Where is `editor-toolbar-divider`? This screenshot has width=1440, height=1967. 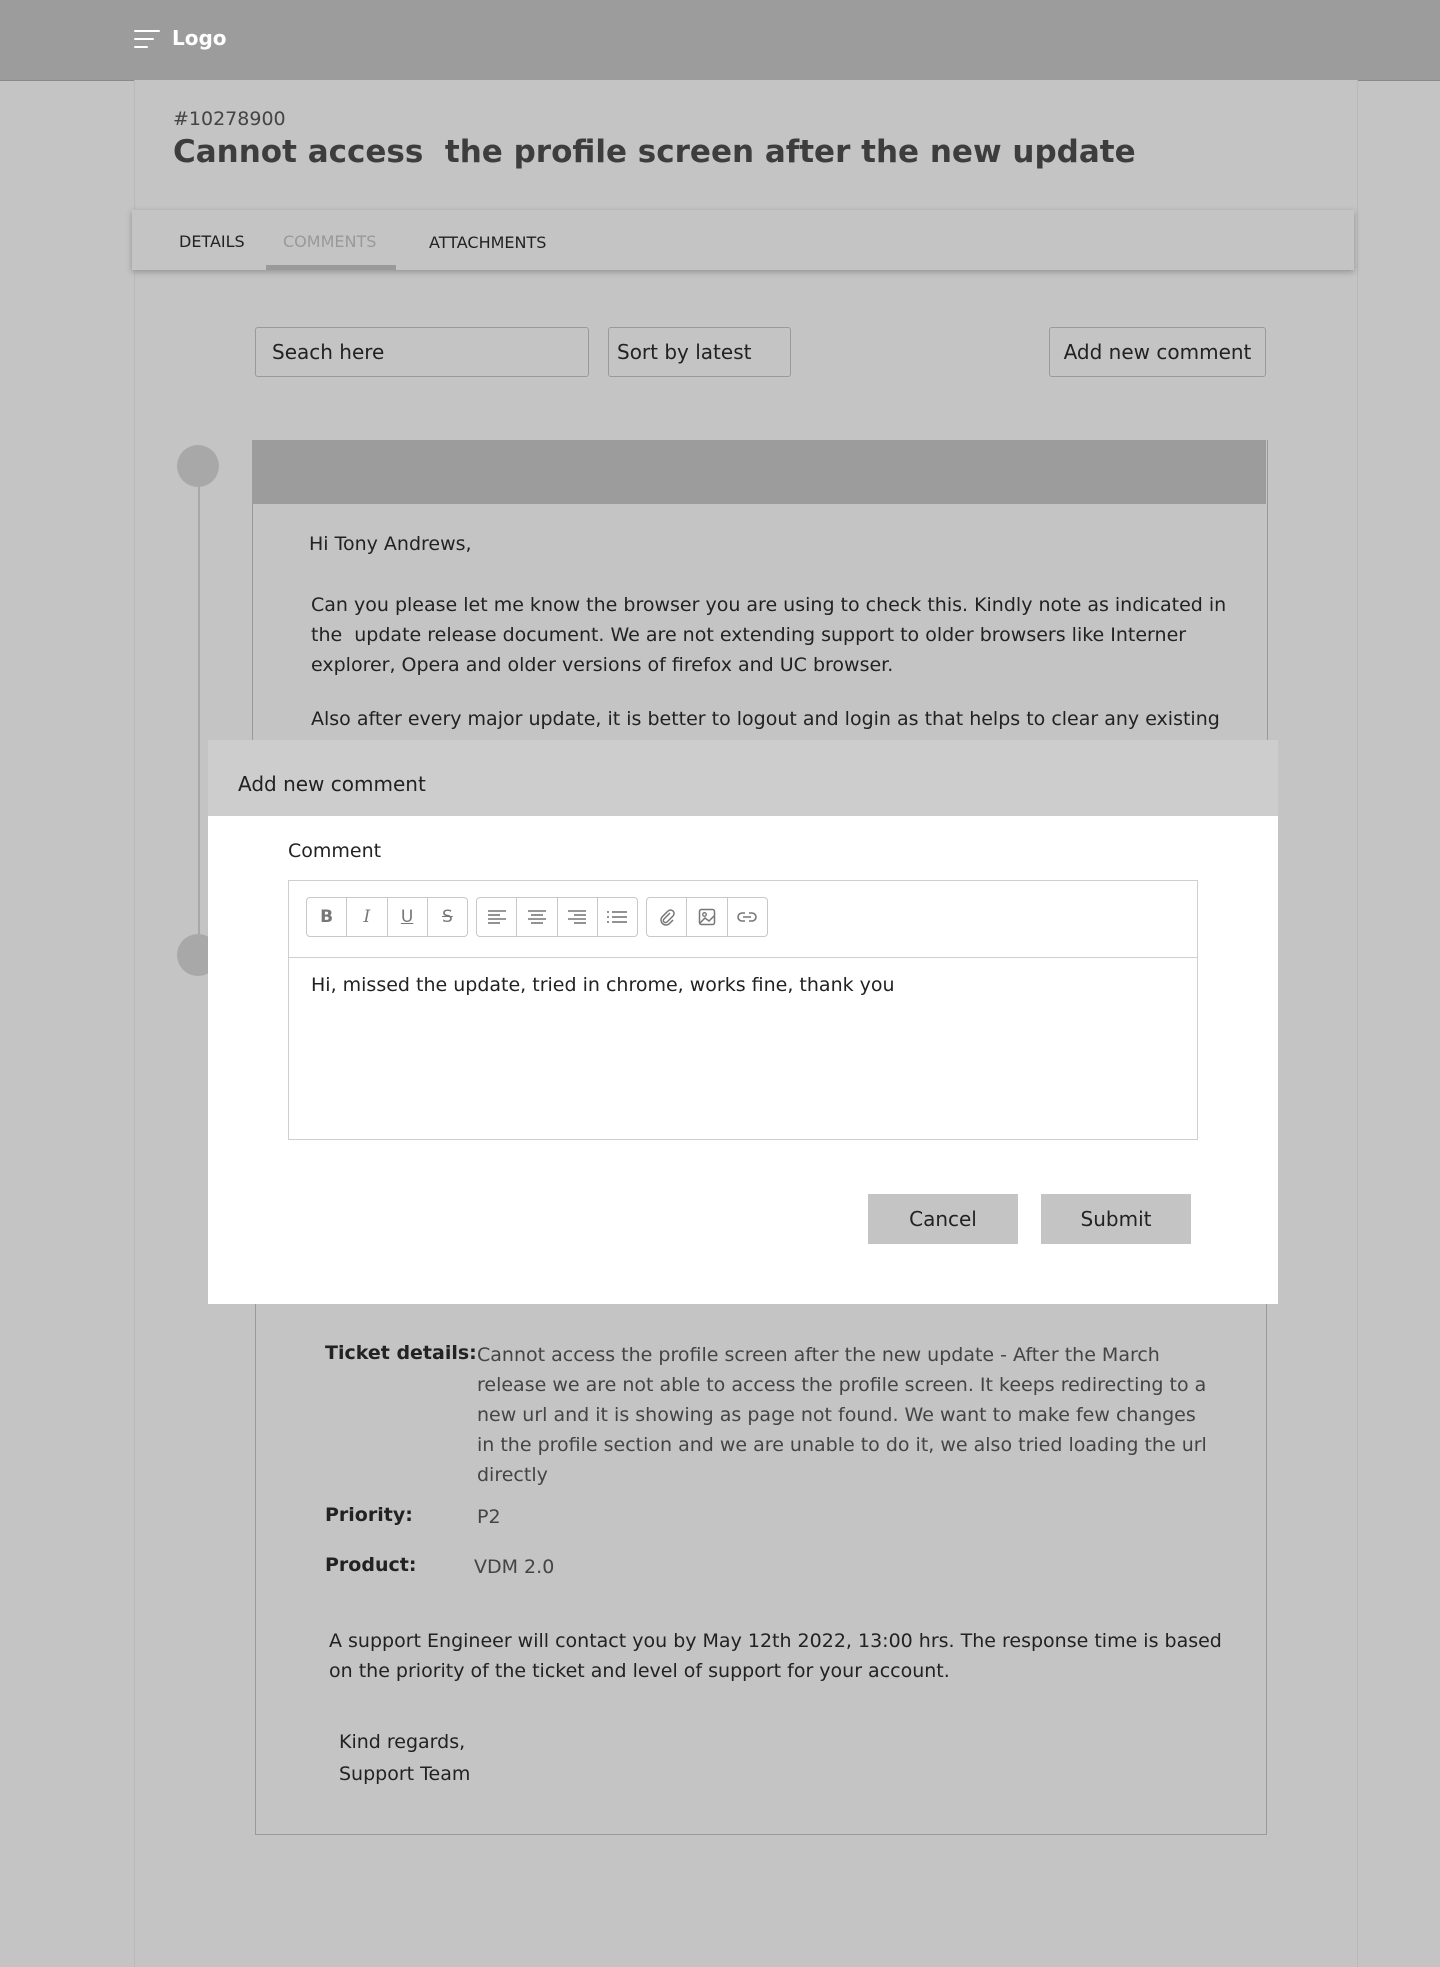
editor-toolbar-divider is located at coordinates (743, 957).